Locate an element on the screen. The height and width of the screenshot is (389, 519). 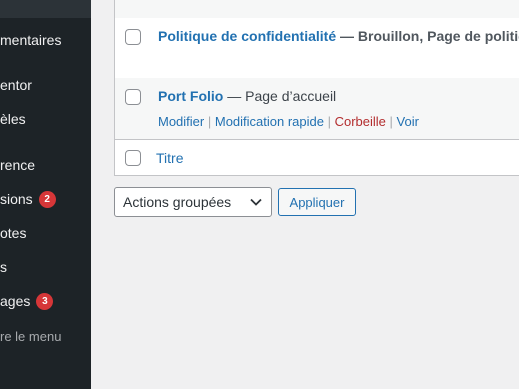
sidebar-item-label: otes is located at coordinates (13, 233).